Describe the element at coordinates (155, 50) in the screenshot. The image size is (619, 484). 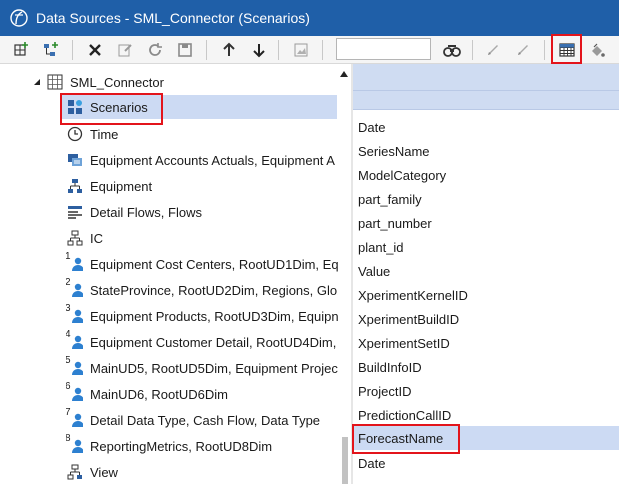
I see `refresh-icon` at that location.